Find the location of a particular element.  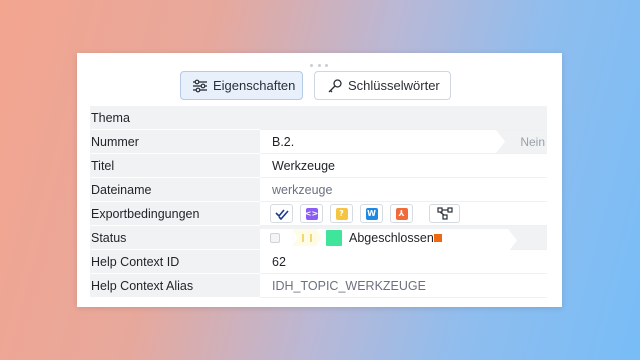

tab-properties: Eigenschaften is located at coordinates (241, 85).